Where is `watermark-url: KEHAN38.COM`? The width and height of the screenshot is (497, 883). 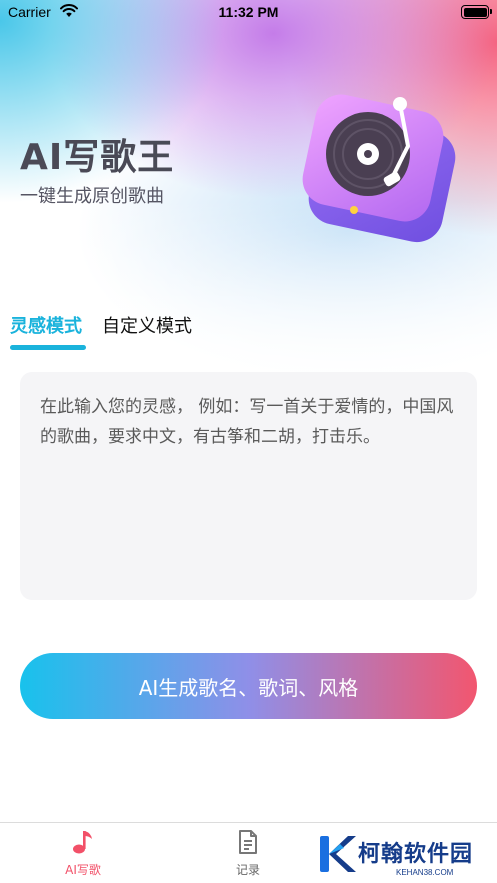 watermark-url: KEHAN38.COM is located at coordinates (425, 872).